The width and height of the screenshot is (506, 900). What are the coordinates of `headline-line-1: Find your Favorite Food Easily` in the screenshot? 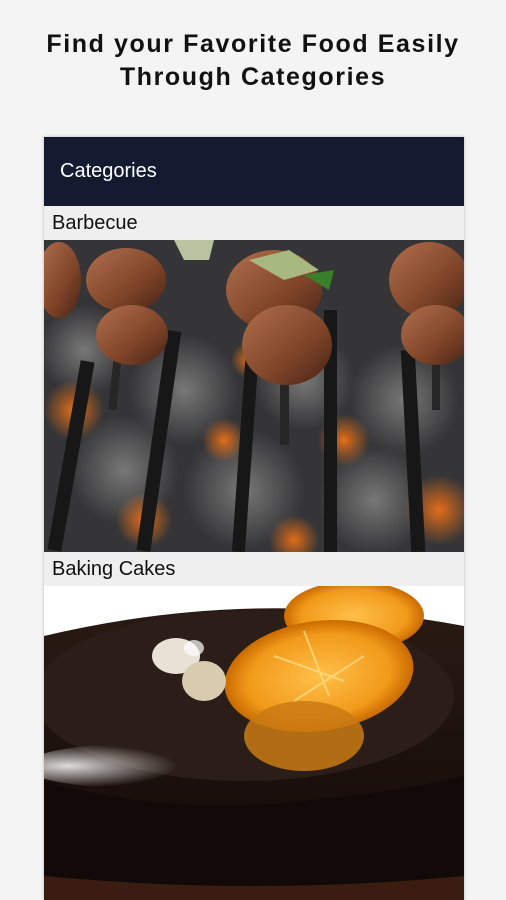 It's located at (253, 44).